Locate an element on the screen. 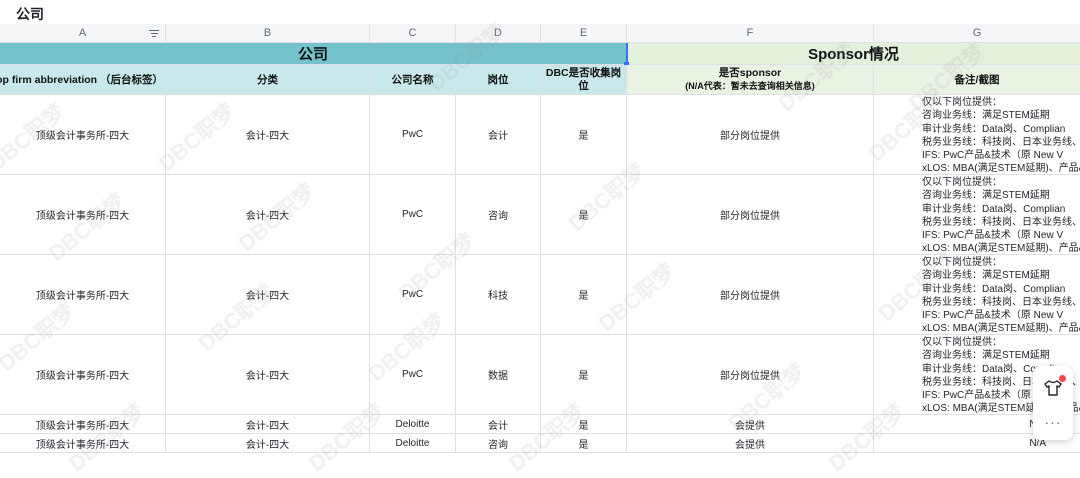  column-header-d: D is located at coordinates (498, 33).